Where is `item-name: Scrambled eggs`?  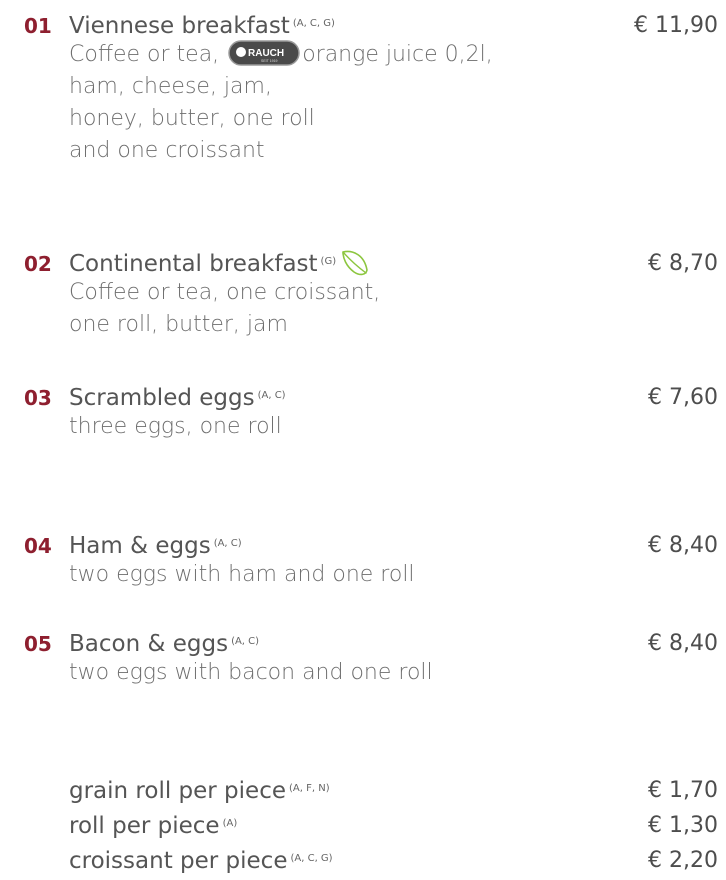 item-name: Scrambled eggs is located at coordinates (162, 398).